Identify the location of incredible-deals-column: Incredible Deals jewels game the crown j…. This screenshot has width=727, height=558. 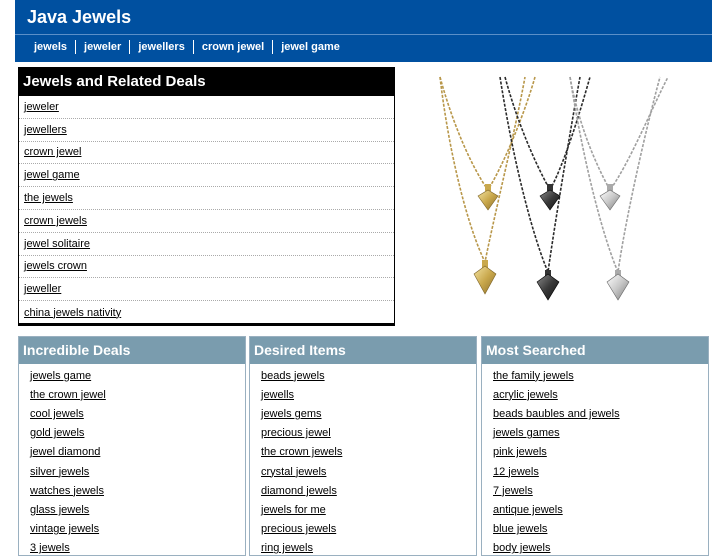
(132, 446).